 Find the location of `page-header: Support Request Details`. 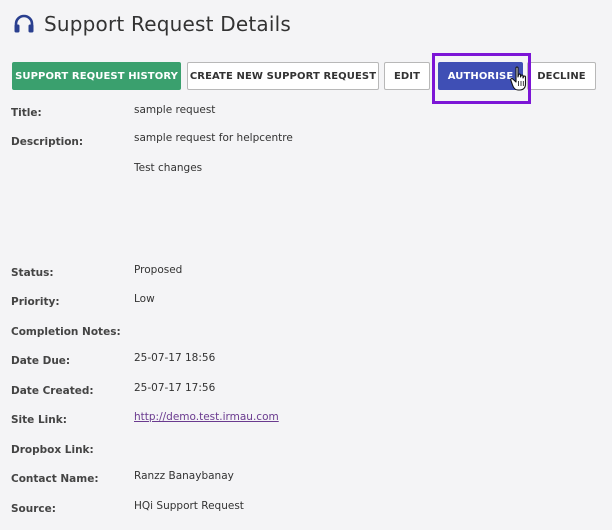

page-header: Support Request Details is located at coordinates (151, 24).